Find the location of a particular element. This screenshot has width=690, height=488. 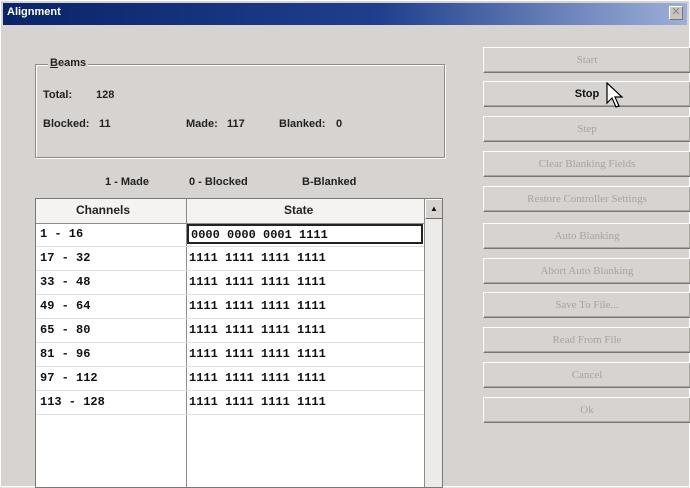

table-row: 97 - 112 1111 1111 1111 1111 is located at coordinates (230, 379).